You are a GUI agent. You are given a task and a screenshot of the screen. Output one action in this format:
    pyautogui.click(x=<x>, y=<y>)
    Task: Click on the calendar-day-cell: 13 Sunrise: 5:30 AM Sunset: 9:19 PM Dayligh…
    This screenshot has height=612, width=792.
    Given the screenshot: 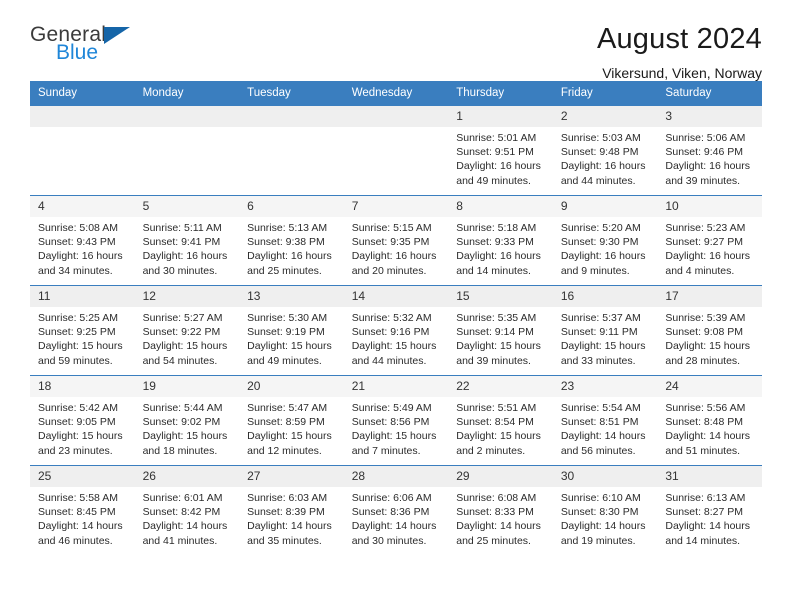 What is the action you would take?
    pyautogui.click(x=291, y=330)
    